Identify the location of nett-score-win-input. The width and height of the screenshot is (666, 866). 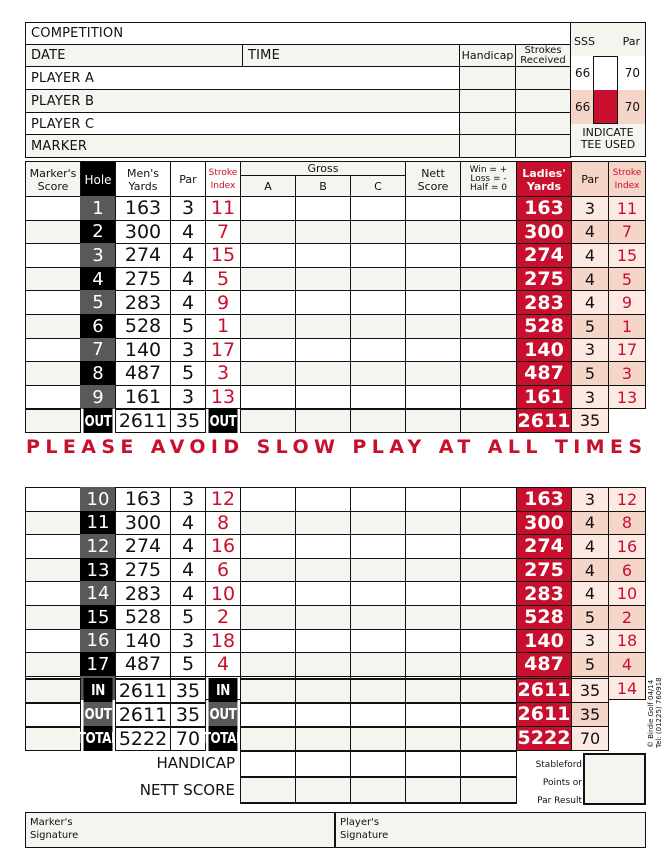
(488, 789).